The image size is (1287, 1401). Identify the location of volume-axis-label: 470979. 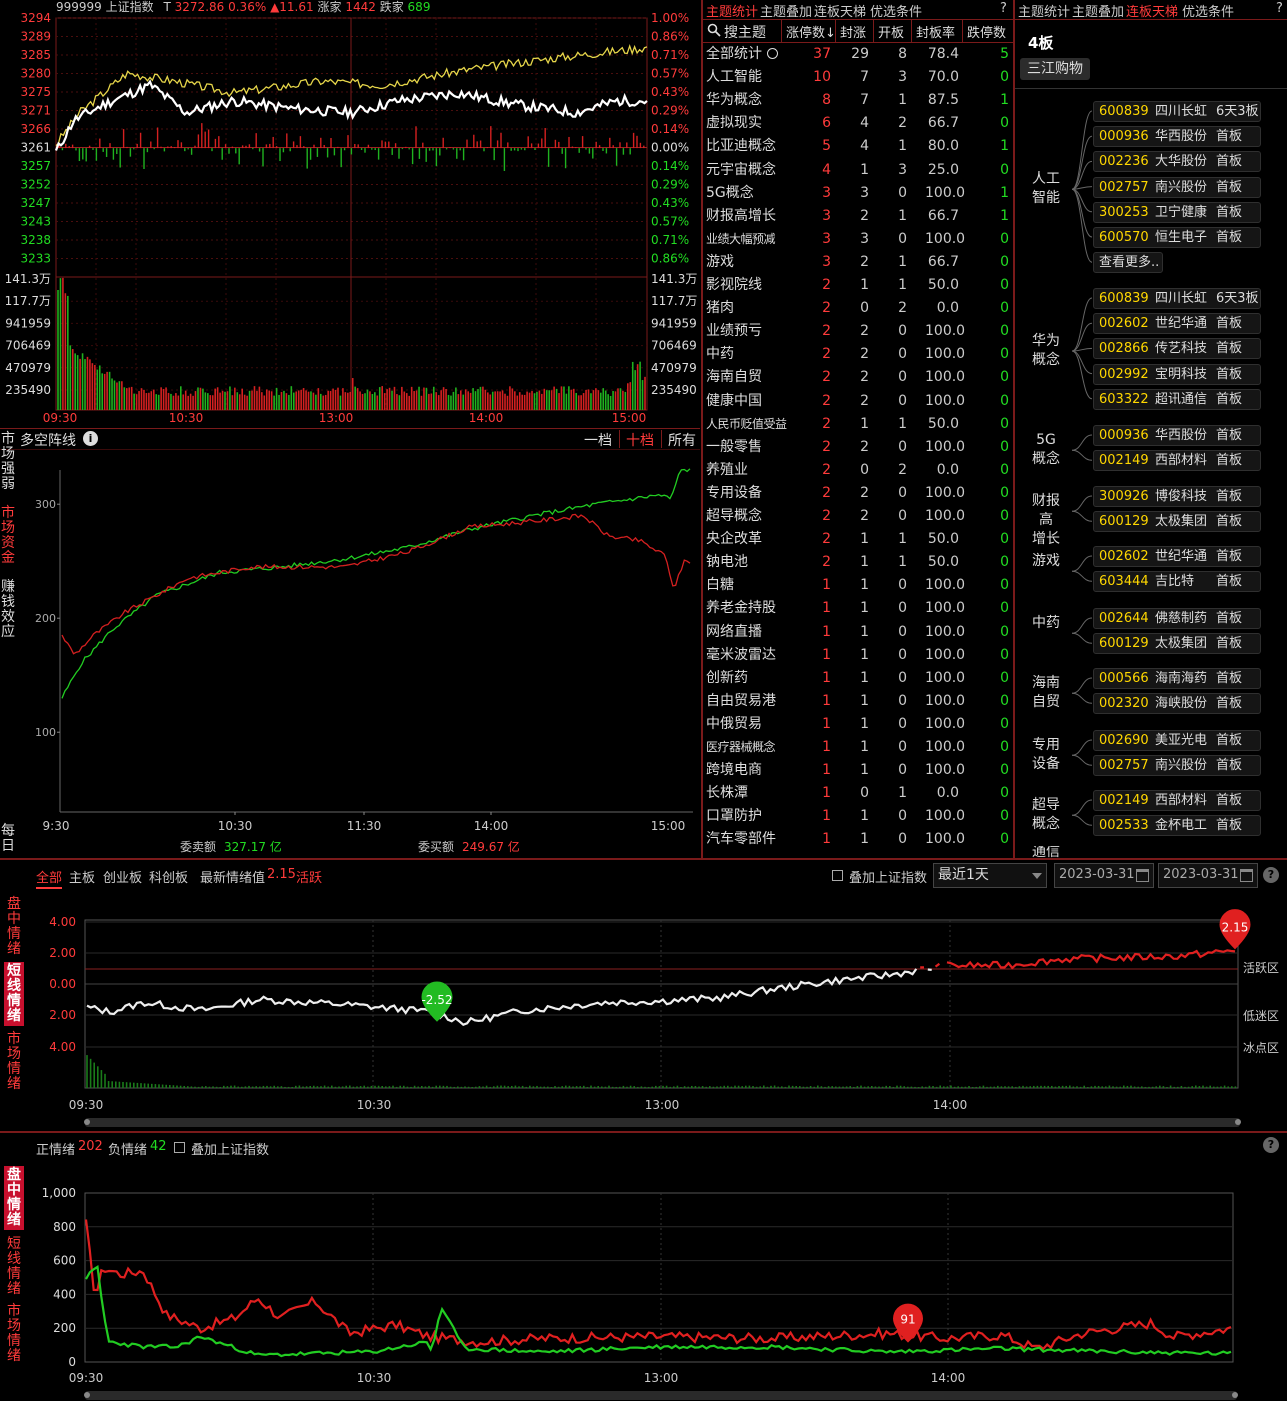
(674, 368).